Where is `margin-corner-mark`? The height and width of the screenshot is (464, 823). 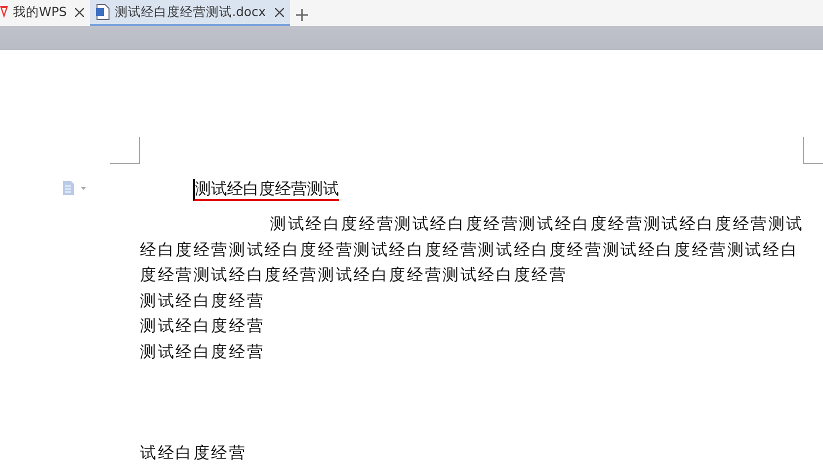 margin-corner-mark is located at coordinates (125, 150).